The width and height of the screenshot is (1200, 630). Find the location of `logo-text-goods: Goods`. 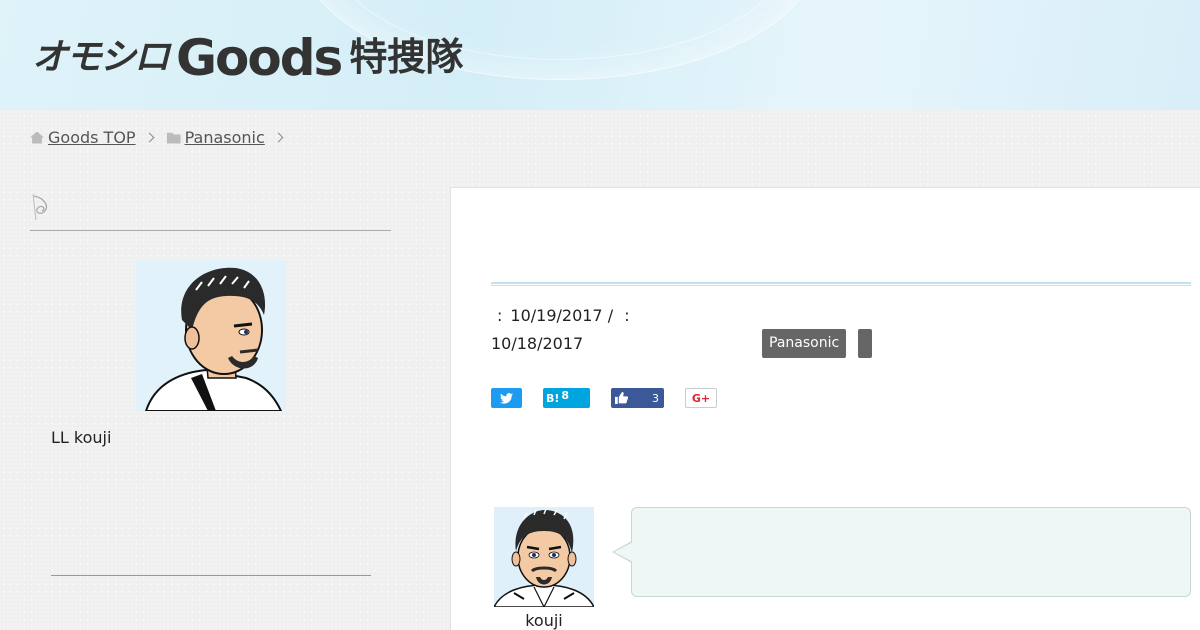

logo-text-goods: Goods is located at coordinates (259, 58).